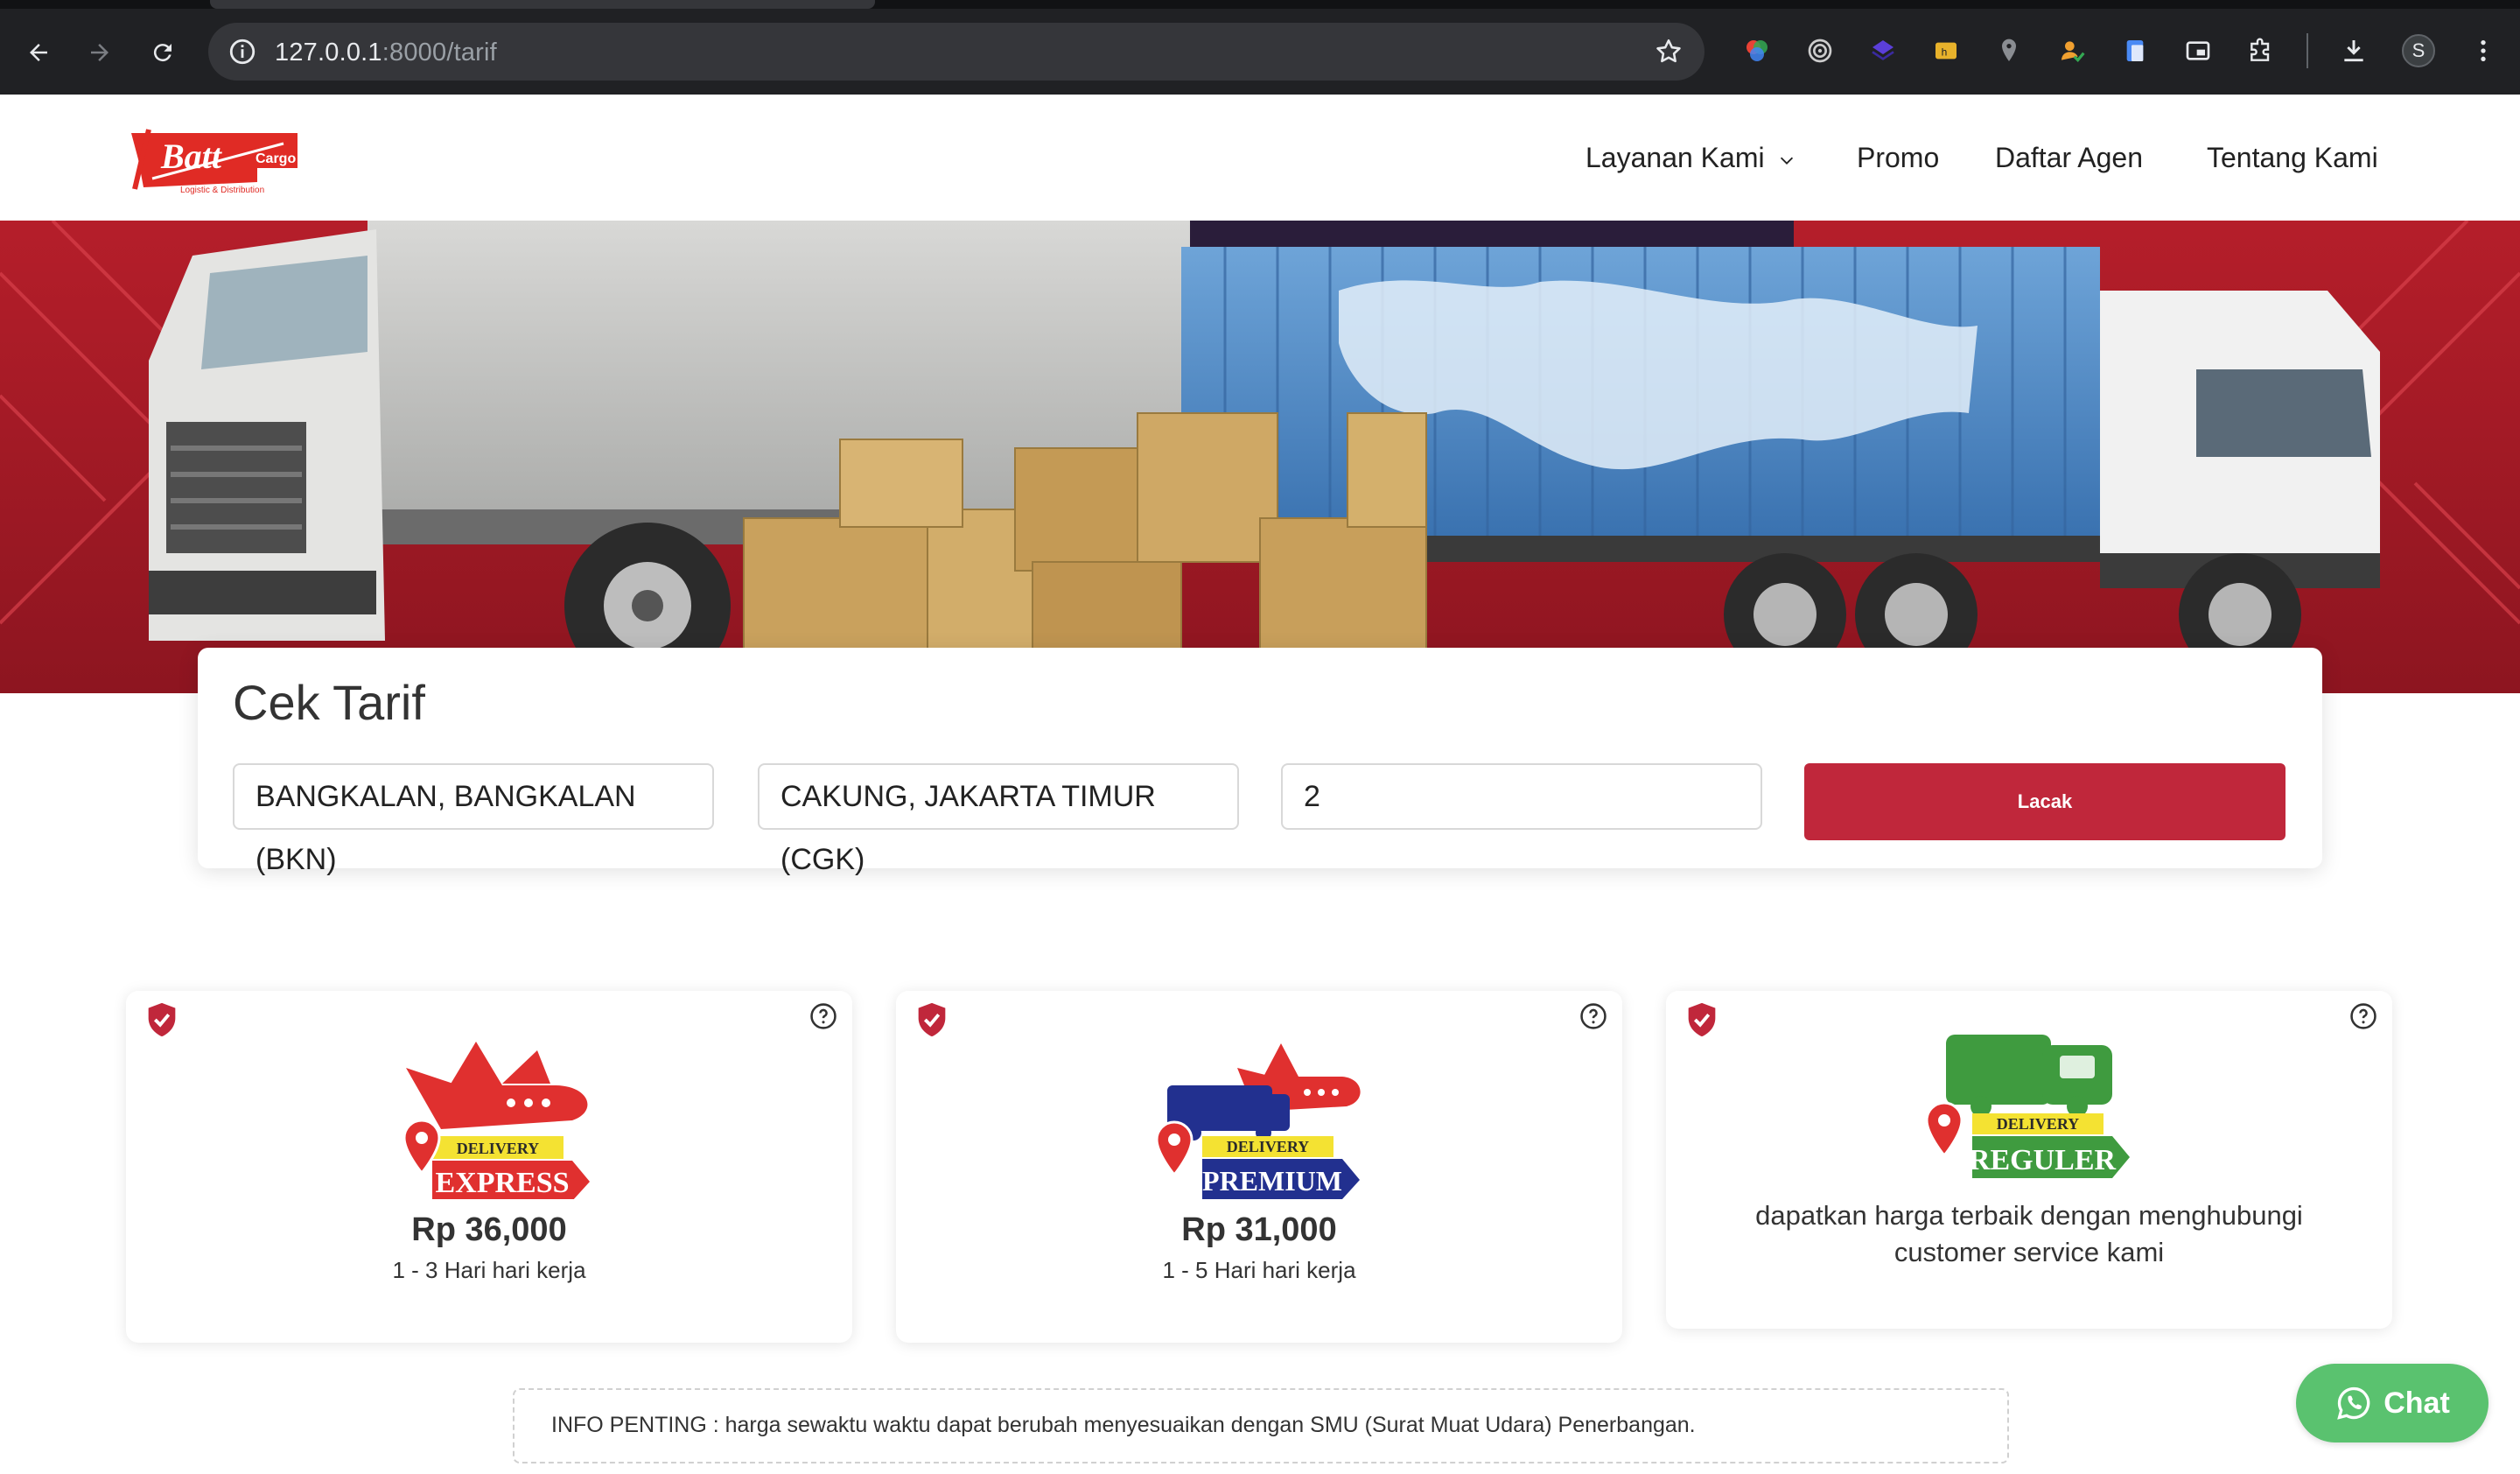 The width and height of the screenshot is (2520, 1474). What do you see at coordinates (2198, 51) in the screenshot?
I see `window-extension-icon` at bounding box center [2198, 51].